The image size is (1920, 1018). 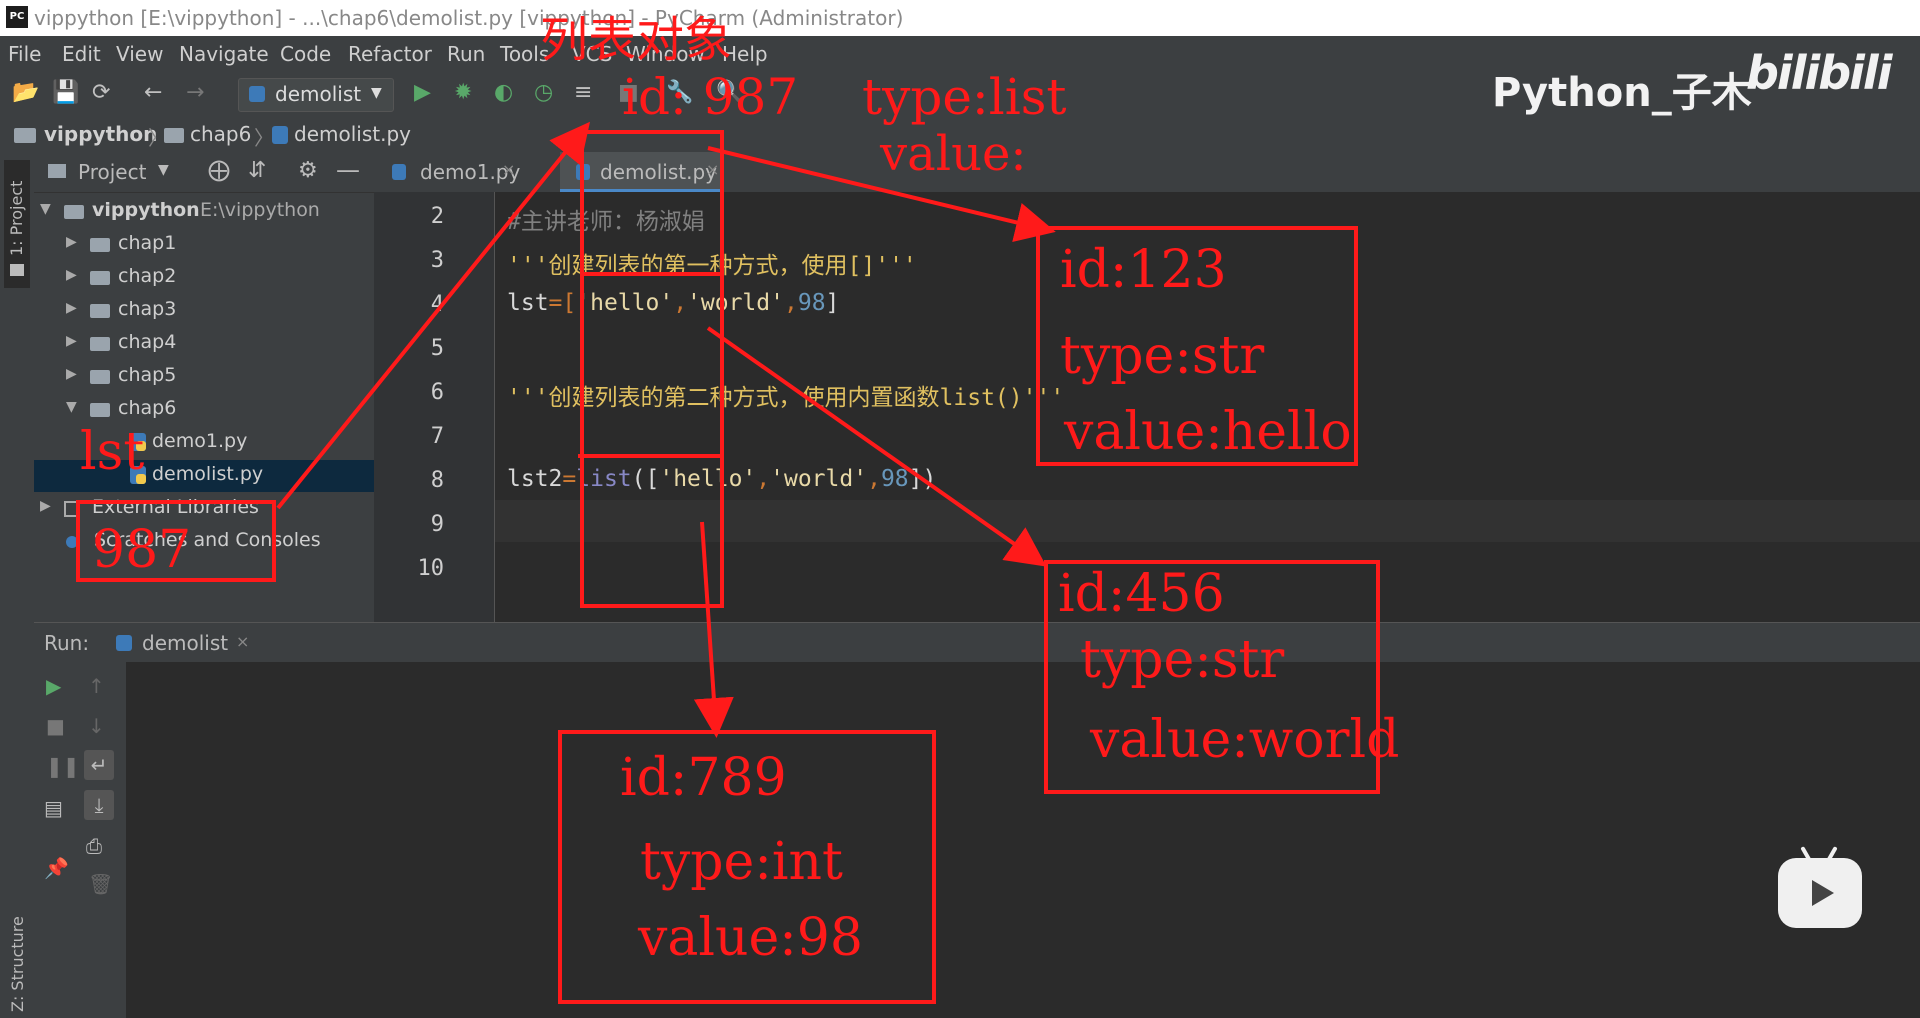 What do you see at coordinates (543, 92) in the screenshot?
I see `profile-icon: ◷` at bounding box center [543, 92].